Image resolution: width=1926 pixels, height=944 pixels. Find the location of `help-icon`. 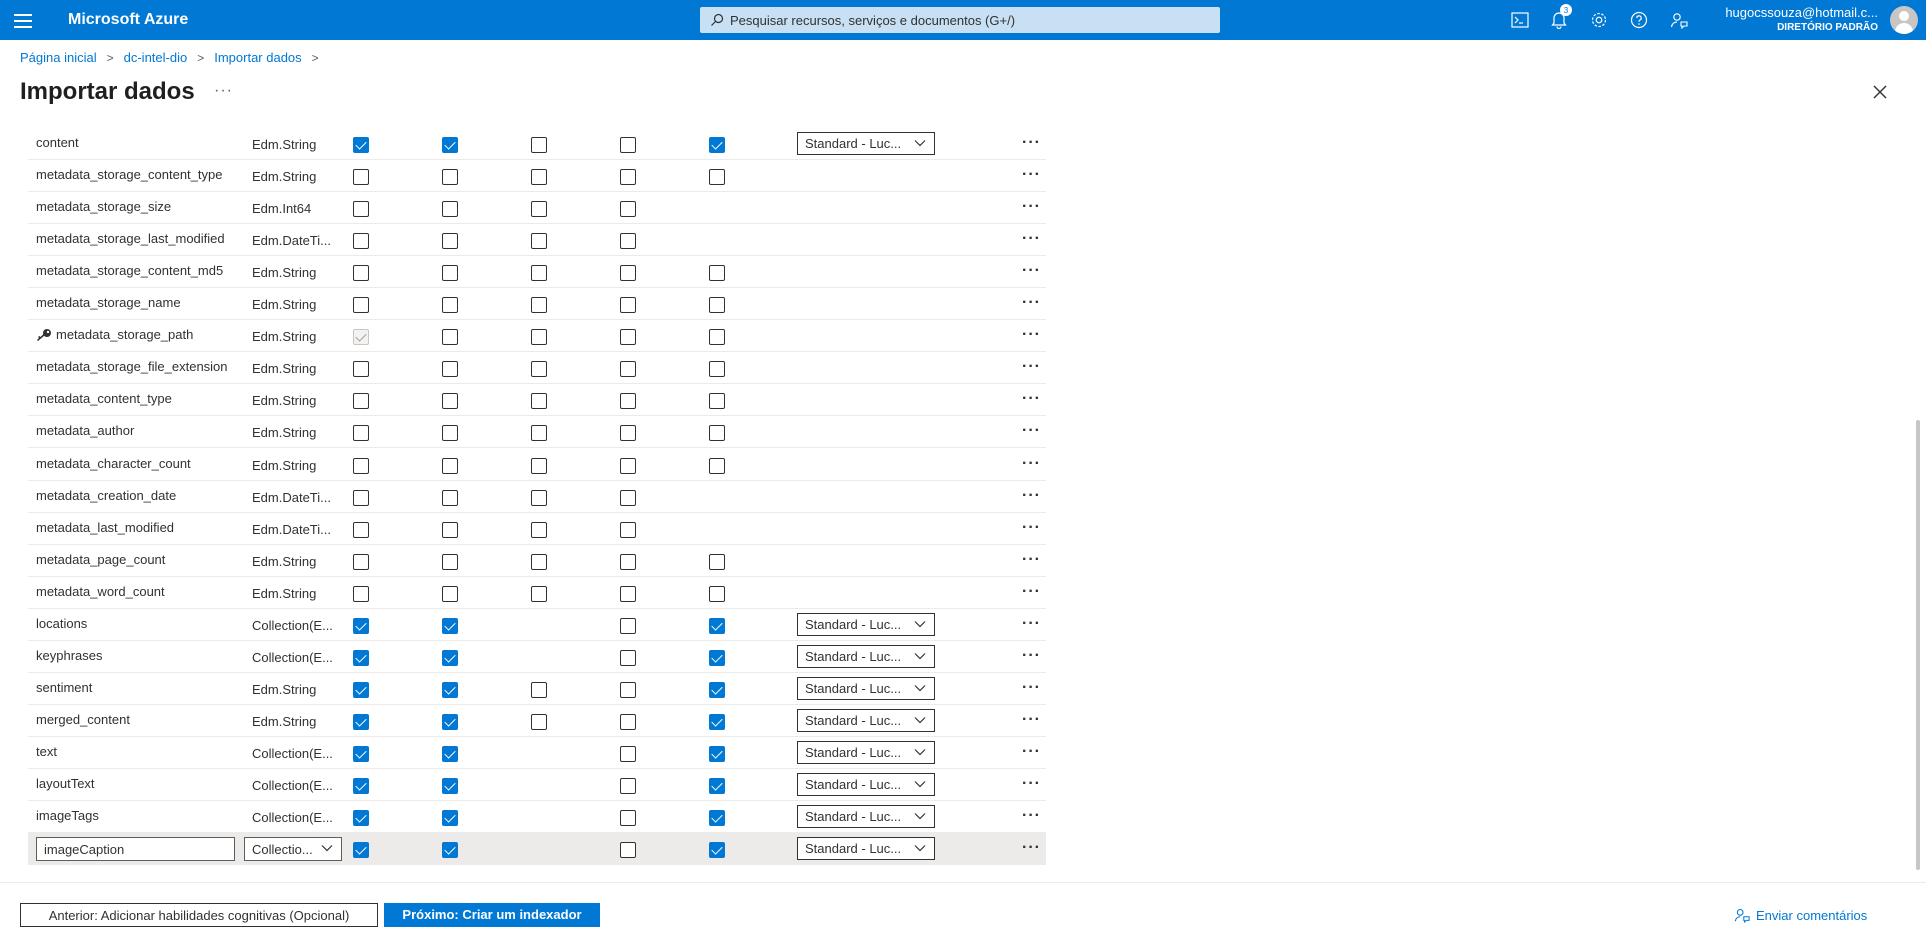

help-icon is located at coordinates (1639, 20).